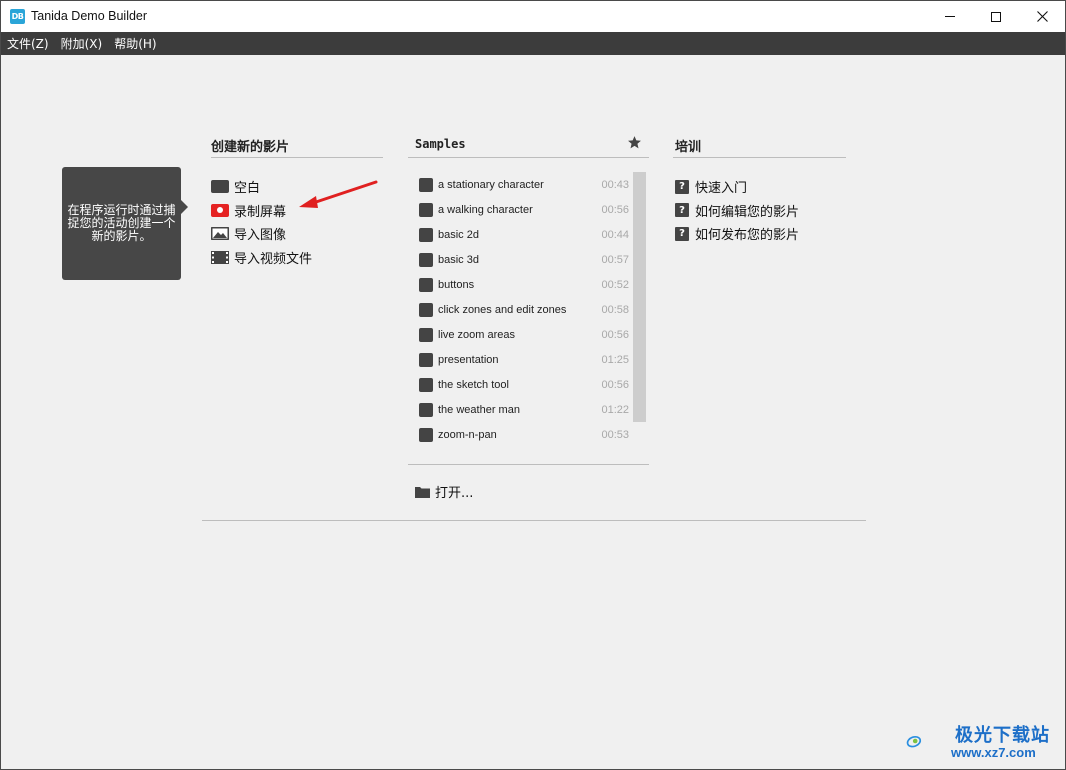  Describe the element at coordinates (525, 434) in the screenshot. I see `sample-row: zoom-n-pan 00:53` at that location.